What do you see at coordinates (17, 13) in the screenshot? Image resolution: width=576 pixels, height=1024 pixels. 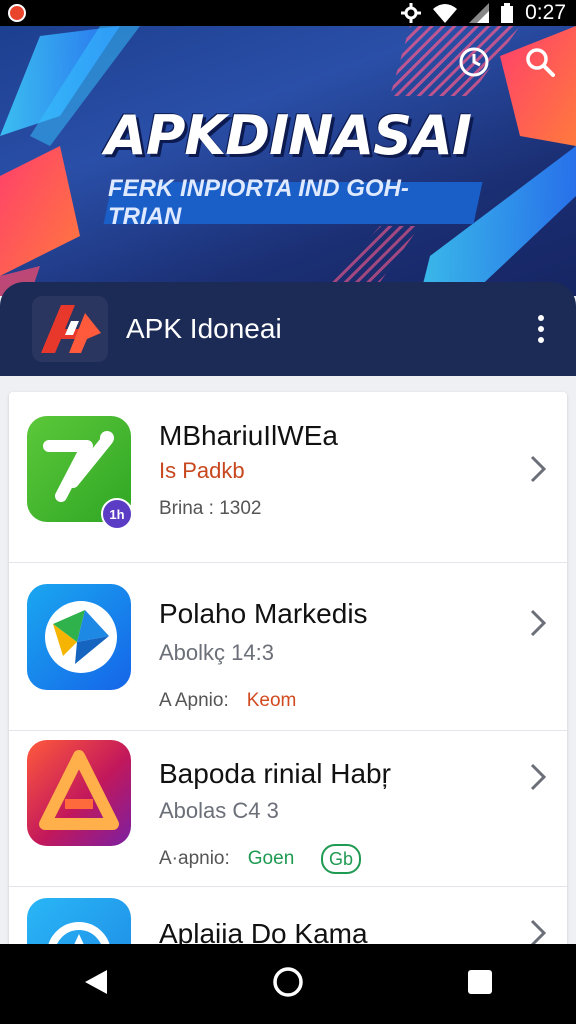 I see `notification-icon` at bounding box center [17, 13].